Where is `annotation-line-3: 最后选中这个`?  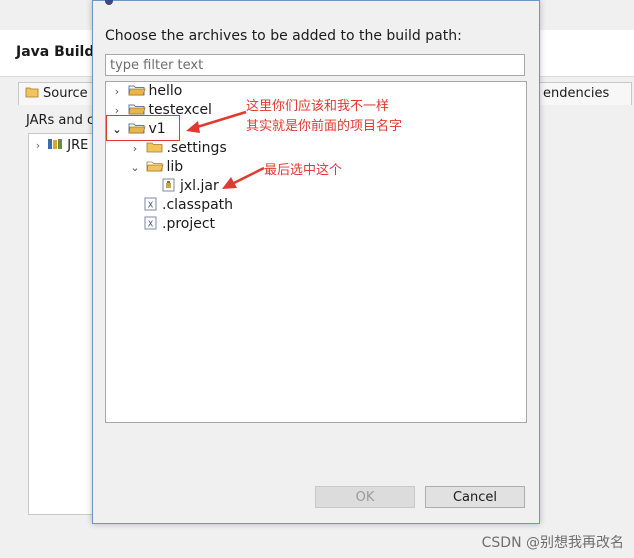
annotation-line-3: 最后选中这个 is located at coordinates (303, 170).